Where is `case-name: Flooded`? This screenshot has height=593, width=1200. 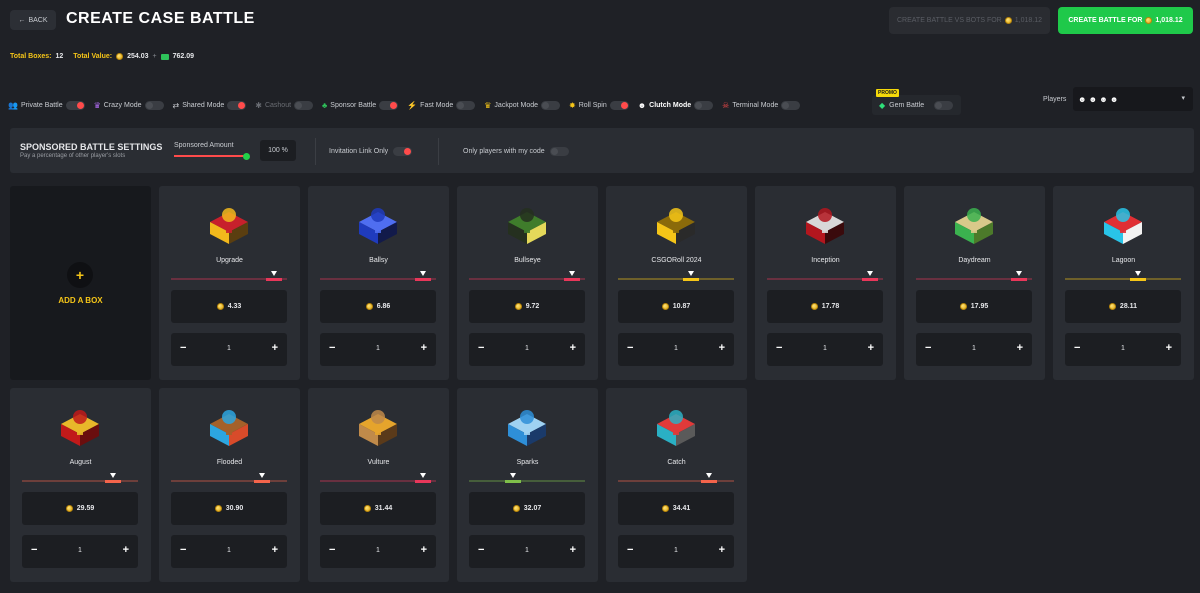 case-name: Flooded is located at coordinates (229, 462).